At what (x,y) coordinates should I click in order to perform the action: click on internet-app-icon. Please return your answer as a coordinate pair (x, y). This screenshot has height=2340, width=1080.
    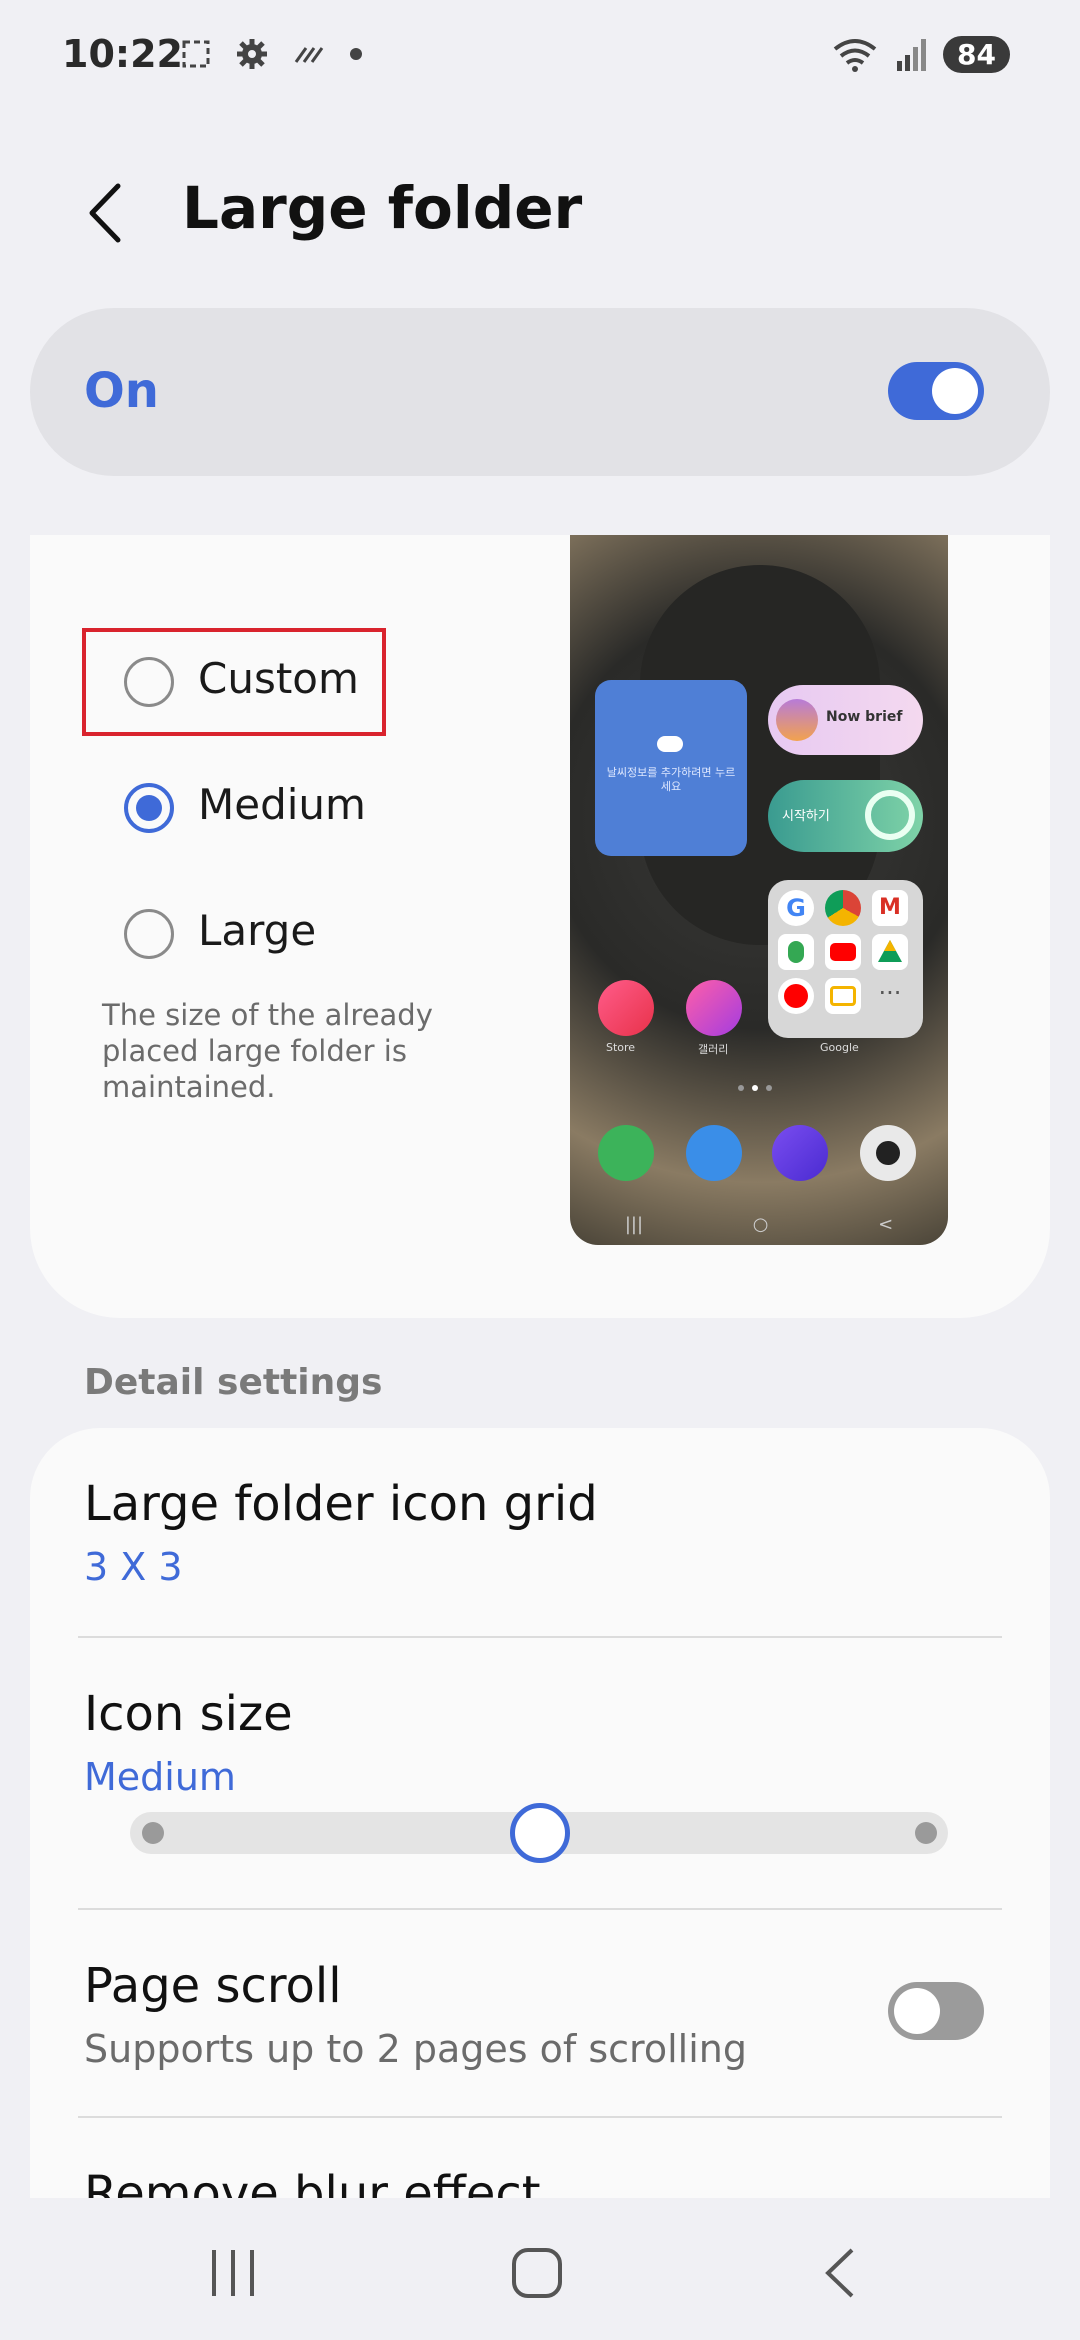
    Looking at the image, I should click on (800, 1153).